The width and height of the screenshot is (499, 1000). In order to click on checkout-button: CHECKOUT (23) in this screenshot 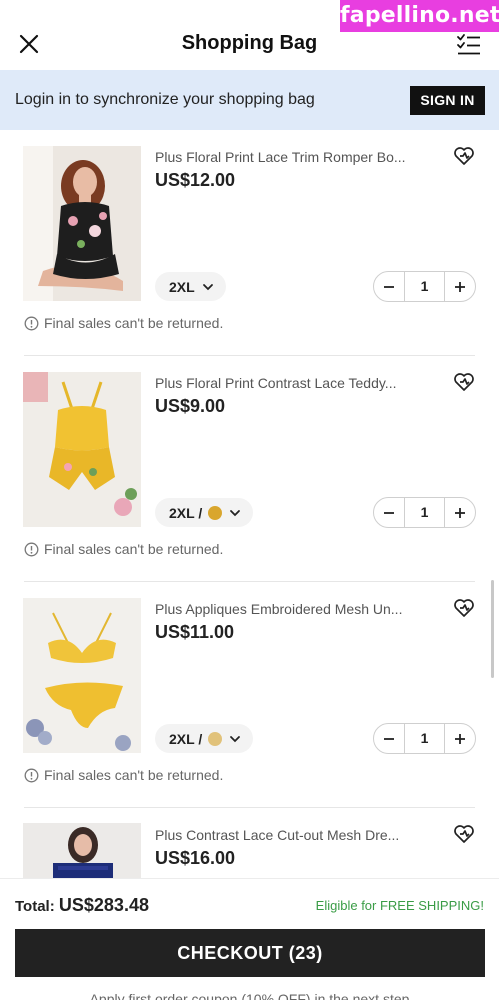, I will do `click(250, 953)`.